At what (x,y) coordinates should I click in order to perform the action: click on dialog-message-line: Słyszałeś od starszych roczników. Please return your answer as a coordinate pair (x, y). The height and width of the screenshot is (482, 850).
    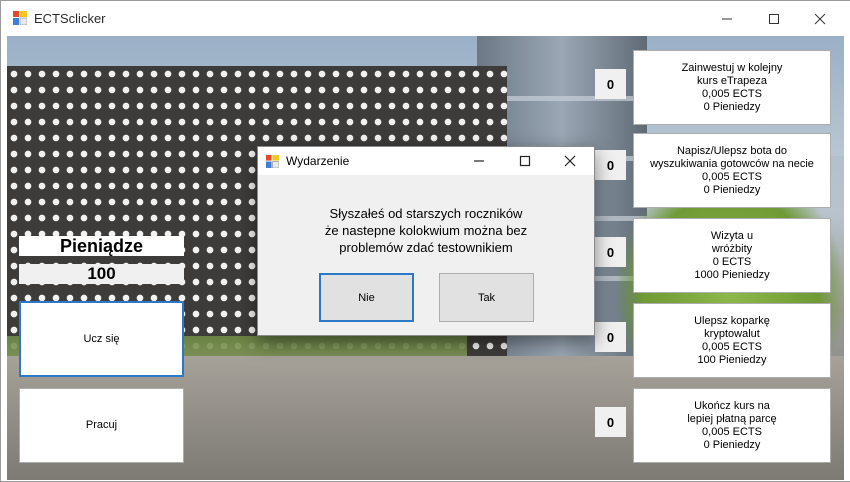
    Looking at the image, I should click on (426, 213).